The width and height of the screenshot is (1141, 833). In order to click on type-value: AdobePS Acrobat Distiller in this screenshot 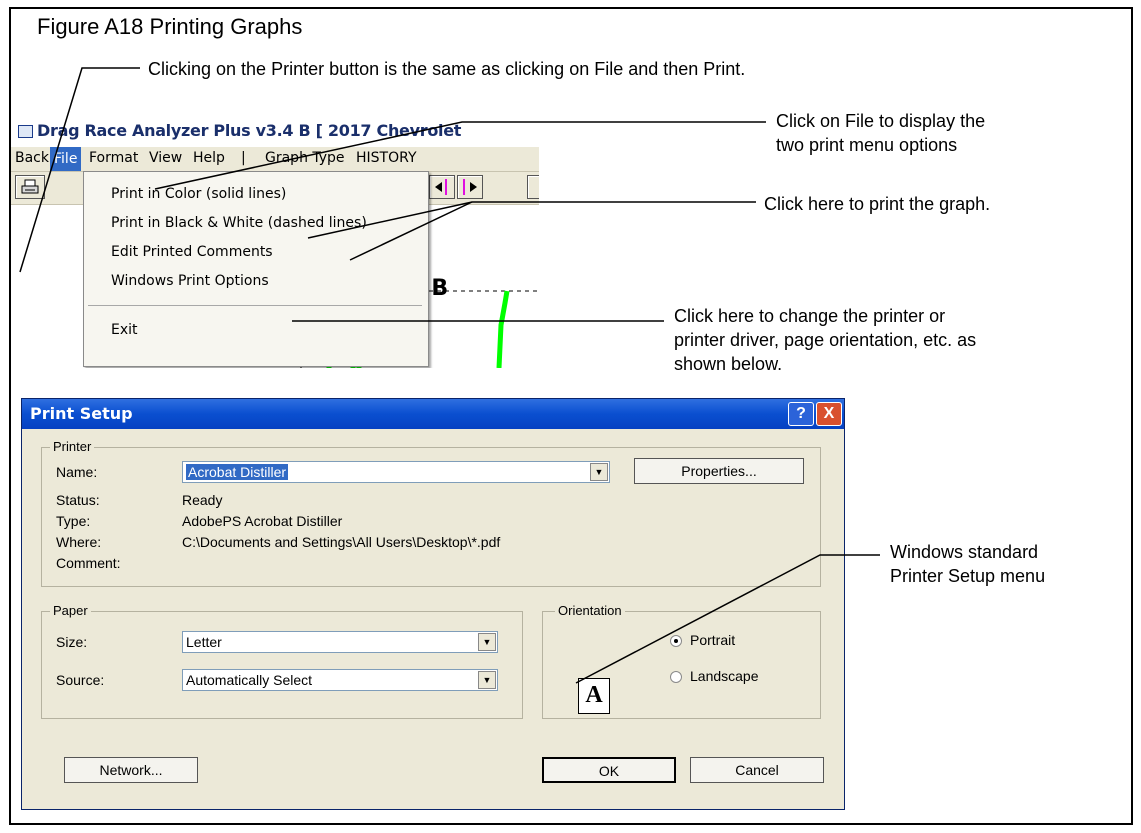, I will do `click(262, 521)`.